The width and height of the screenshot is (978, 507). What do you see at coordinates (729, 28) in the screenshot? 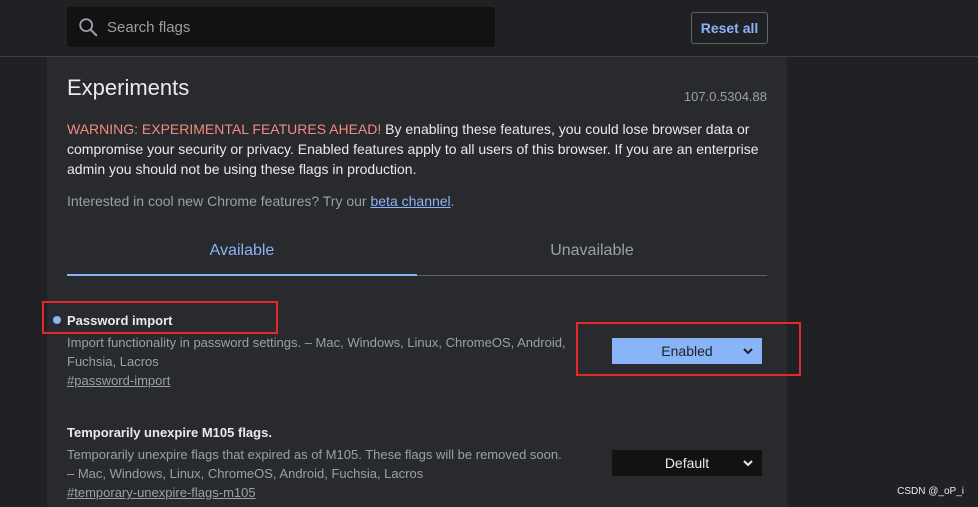
I see `reset-all-button: Reset all` at bounding box center [729, 28].